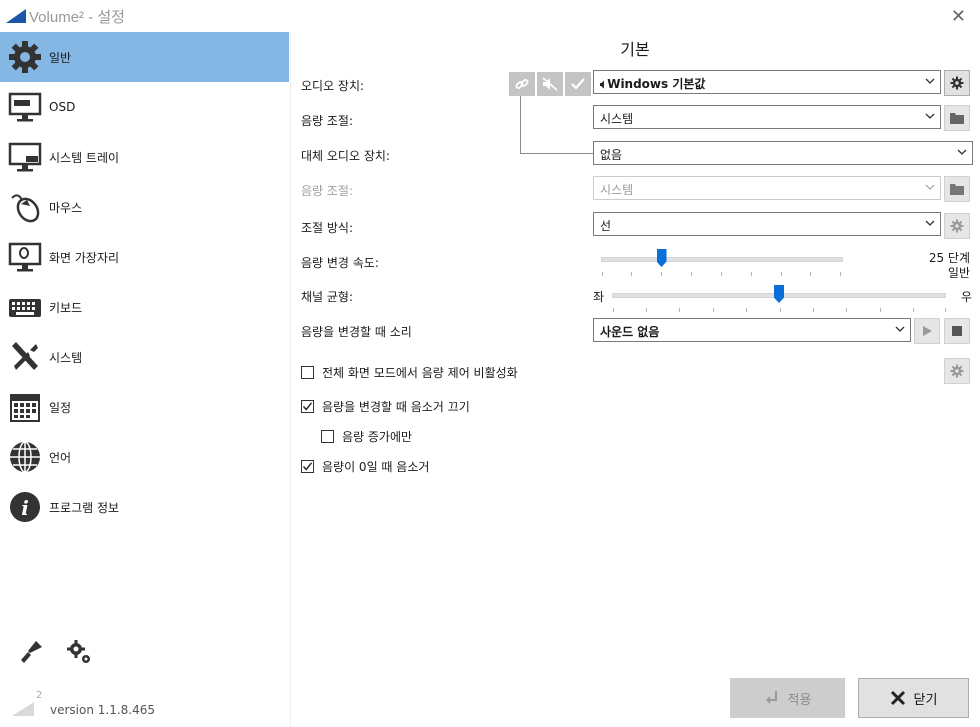  What do you see at coordinates (779, 294) in the screenshot?
I see `balance-slider-thumb` at bounding box center [779, 294].